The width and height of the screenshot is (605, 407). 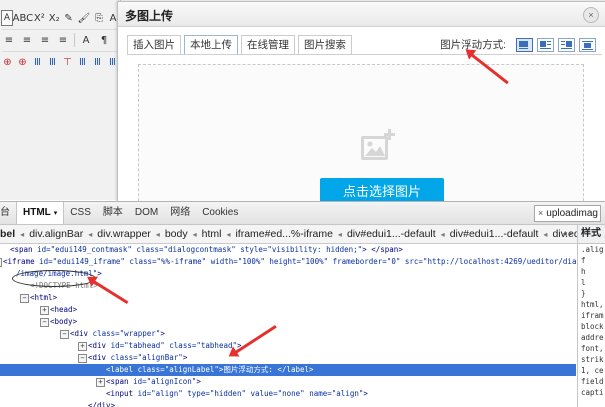 What do you see at coordinates (567, 213) in the screenshot?
I see `devtools-search-input: × uploadimag` at bounding box center [567, 213].